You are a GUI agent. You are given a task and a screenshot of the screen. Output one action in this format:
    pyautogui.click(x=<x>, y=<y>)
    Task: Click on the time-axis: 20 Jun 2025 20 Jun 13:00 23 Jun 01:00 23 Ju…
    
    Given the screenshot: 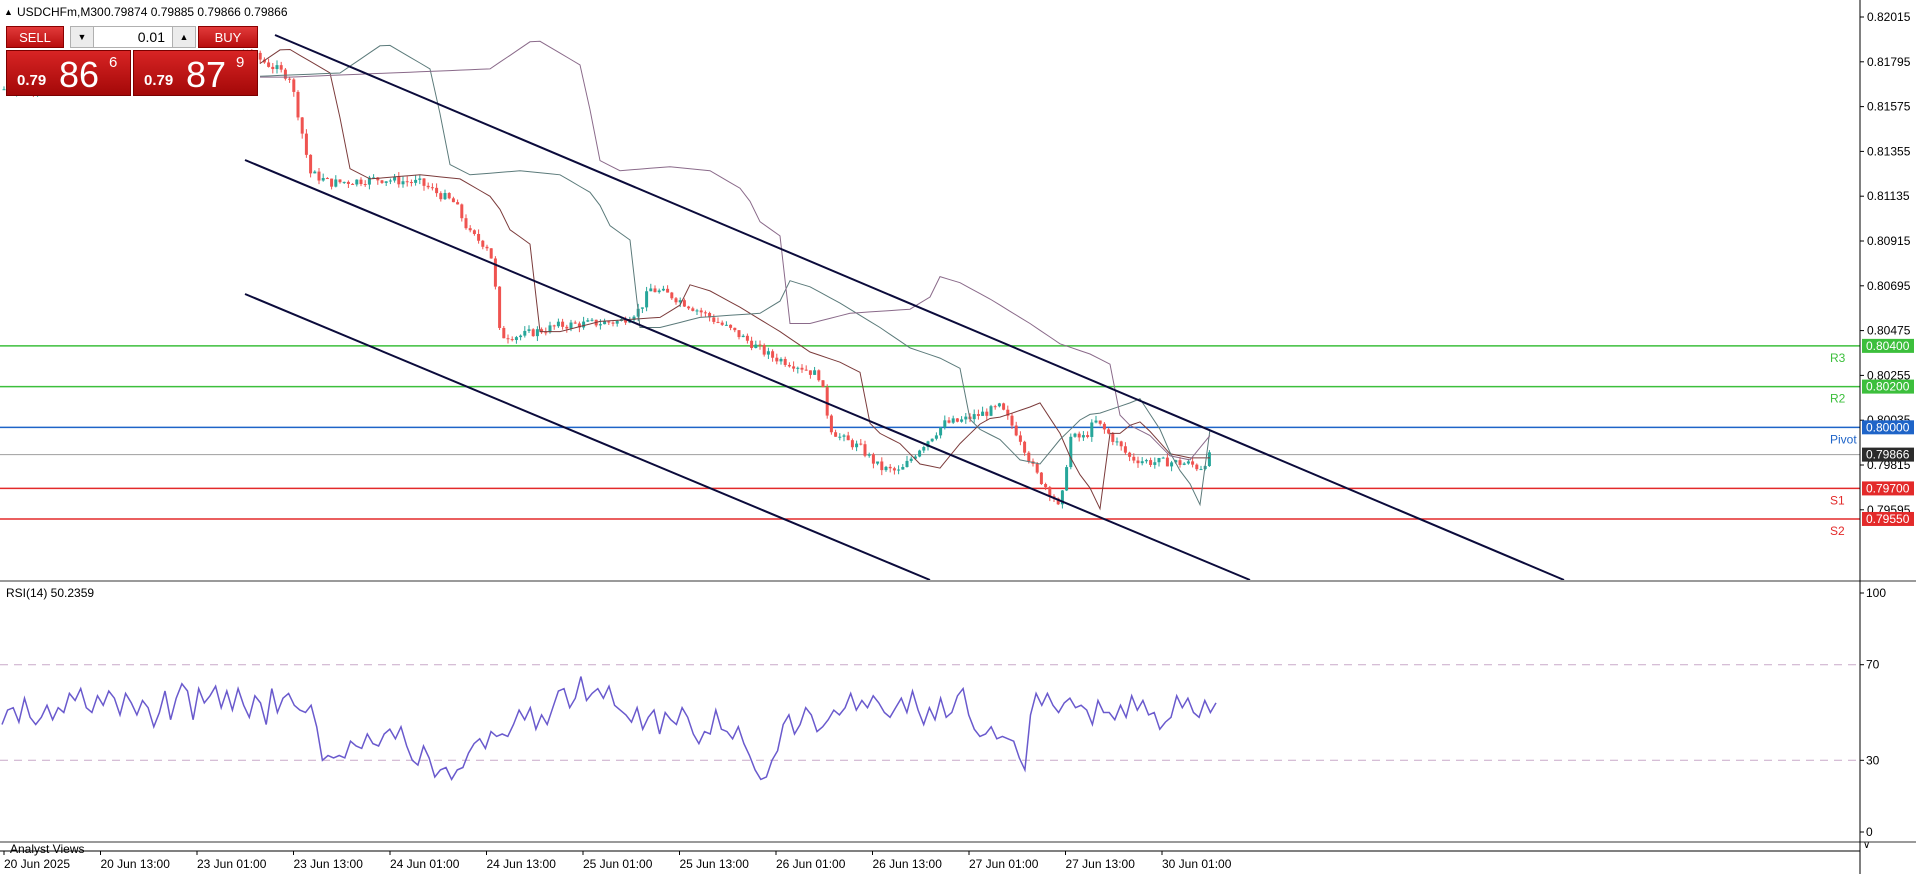 What is the action you would take?
    pyautogui.click(x=617, y=861)
    